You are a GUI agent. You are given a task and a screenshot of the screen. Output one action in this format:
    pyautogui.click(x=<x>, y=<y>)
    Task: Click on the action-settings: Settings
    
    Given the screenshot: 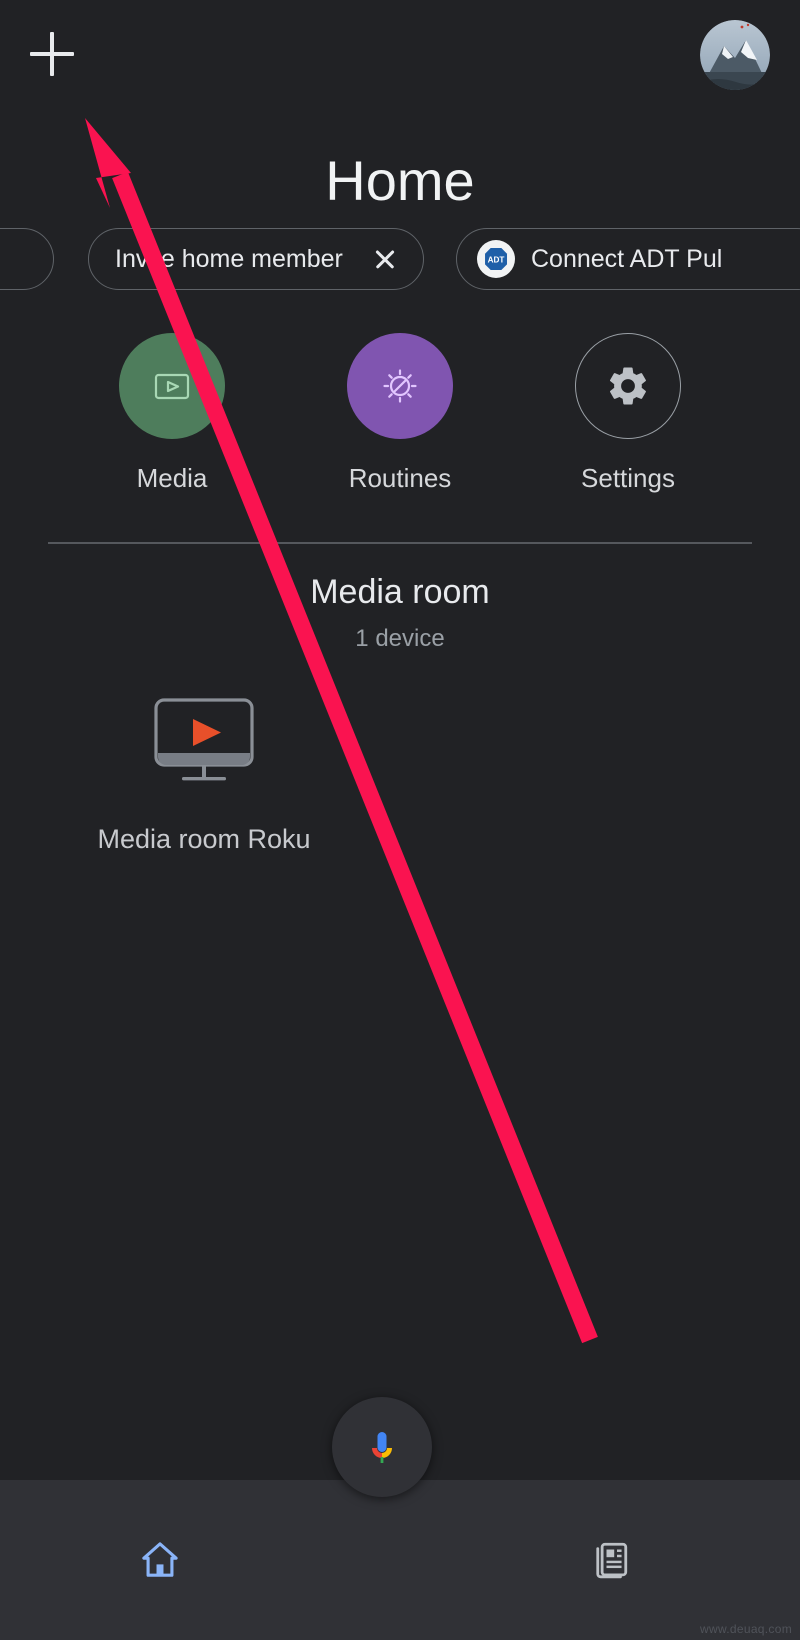 What is the action you would take?
    pyautogui.click(x=628, y=413)
    